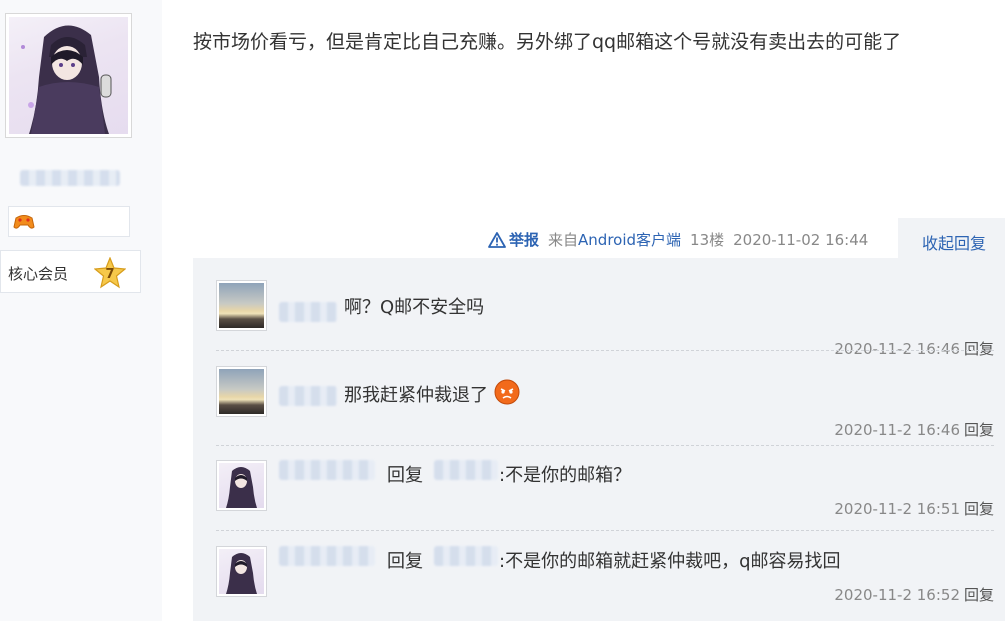 This screenshot has width=1005, height=621. I want to click on client-source: 来自Android客户端, so click(615, 240).